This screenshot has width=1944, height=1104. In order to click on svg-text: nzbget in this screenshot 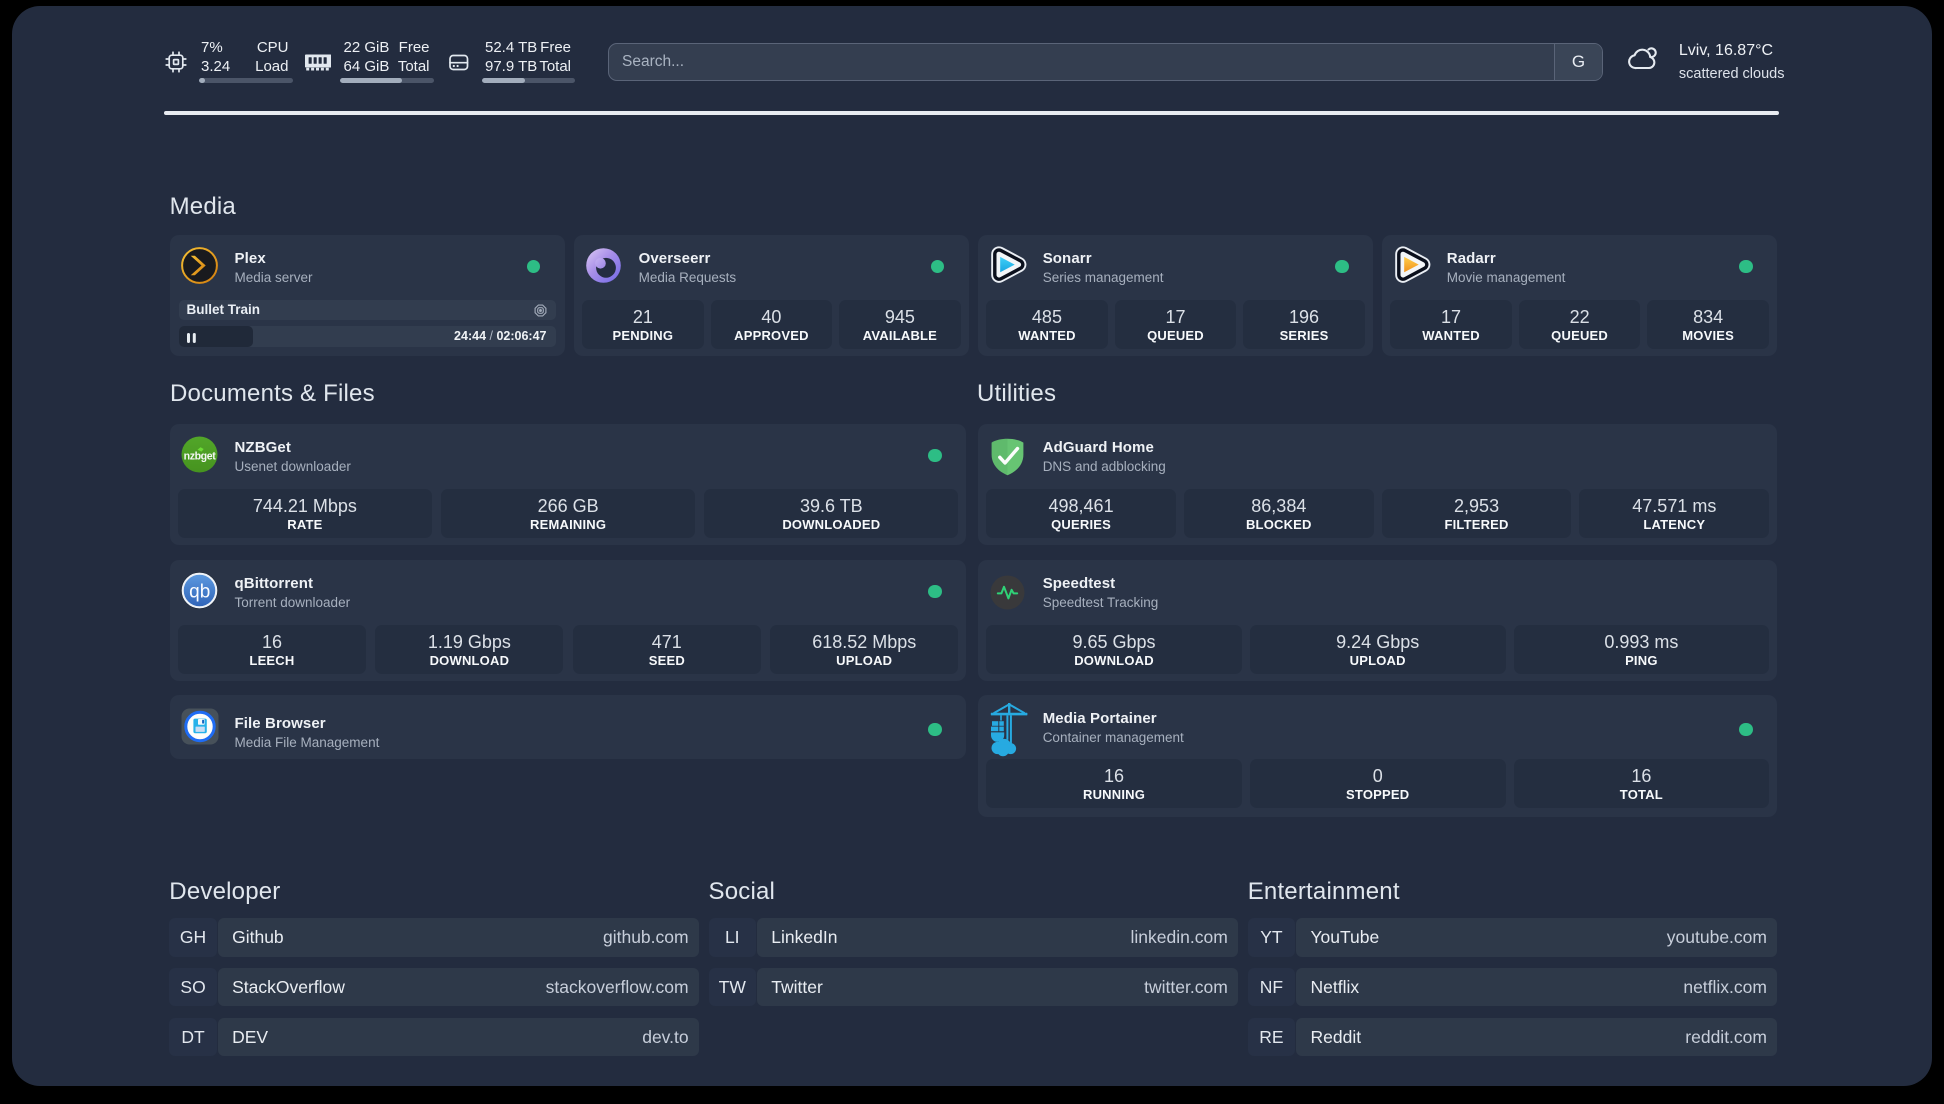, I will do `click(200, 457)`.